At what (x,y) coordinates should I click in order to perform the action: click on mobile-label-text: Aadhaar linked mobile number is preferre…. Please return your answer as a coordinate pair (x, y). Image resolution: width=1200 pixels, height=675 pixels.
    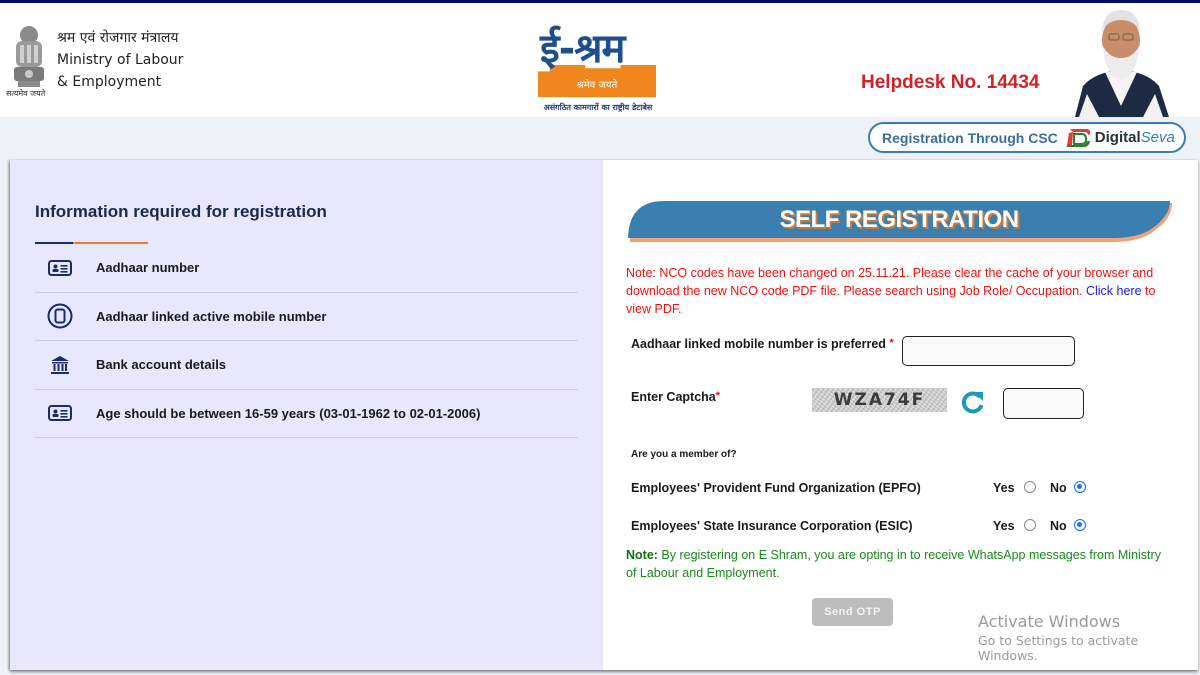
    Looking at the image, I should click on (758, 344).